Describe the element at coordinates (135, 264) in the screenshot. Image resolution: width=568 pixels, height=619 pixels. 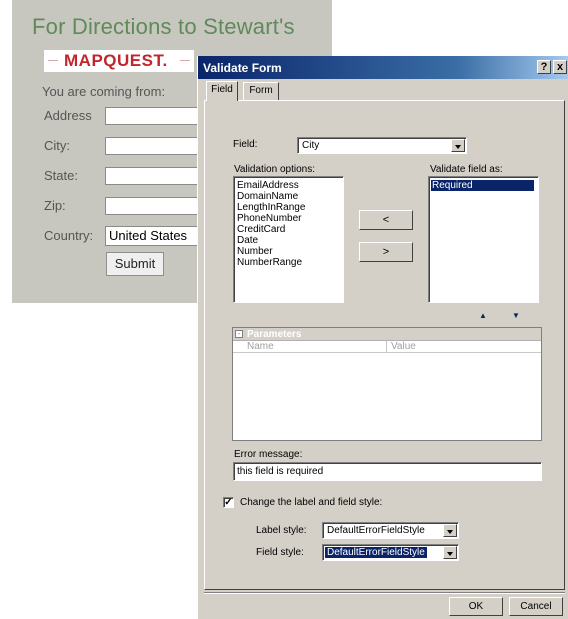
I see `submit-button: Submit` at that location.